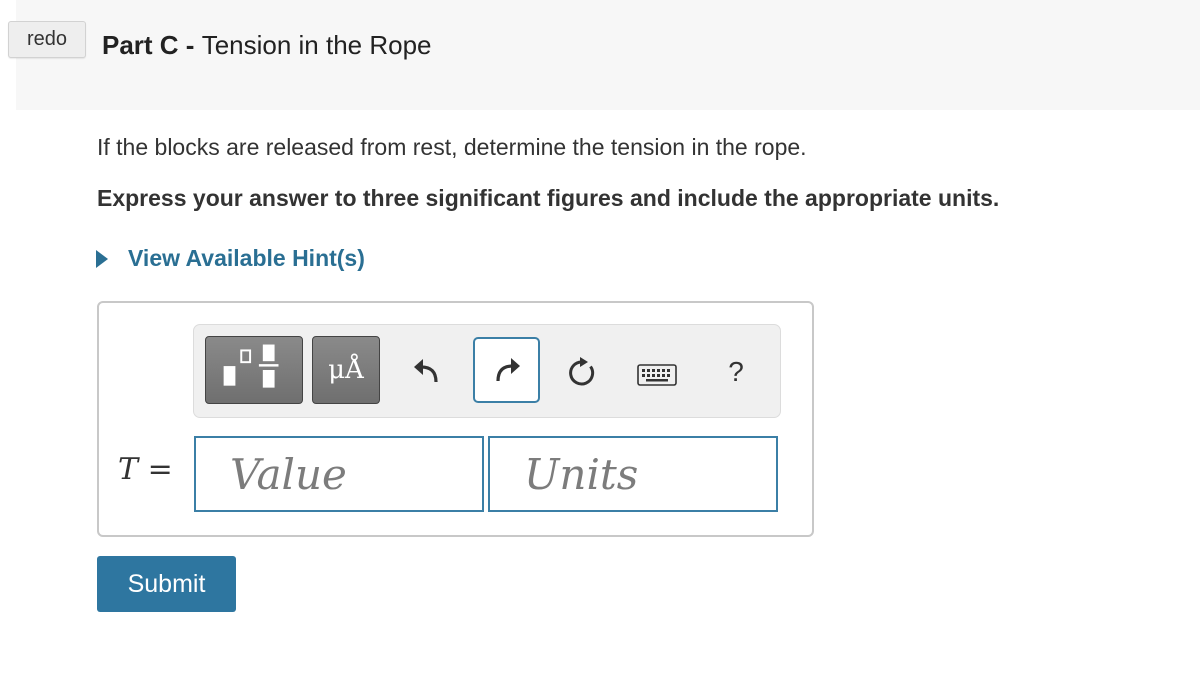 The height and width of the screenshot is (678, 1200). What do you see at coordinates (251, 366) in the screenshot?
I see `templates-icon` at bounding box center [251, 366].